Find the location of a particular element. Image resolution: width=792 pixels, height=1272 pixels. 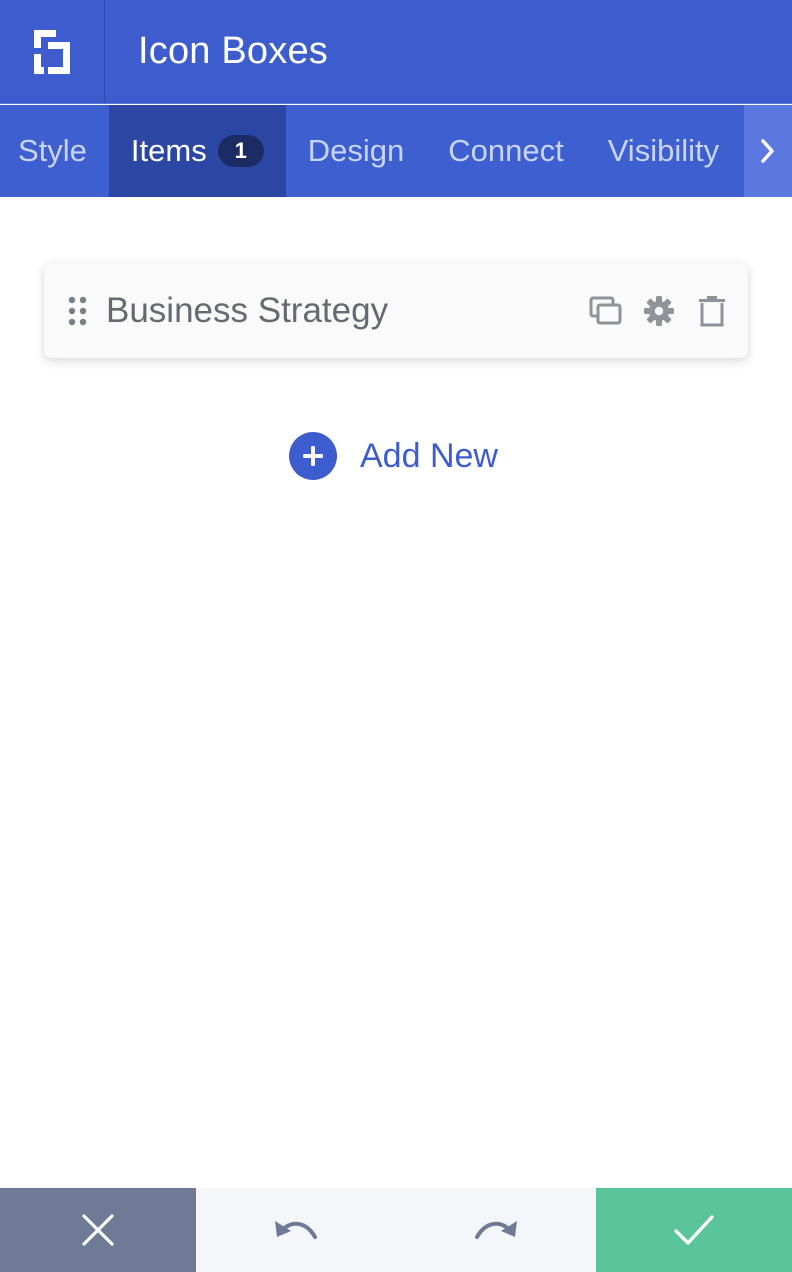

save-button is located at coordinates (694, 1230).